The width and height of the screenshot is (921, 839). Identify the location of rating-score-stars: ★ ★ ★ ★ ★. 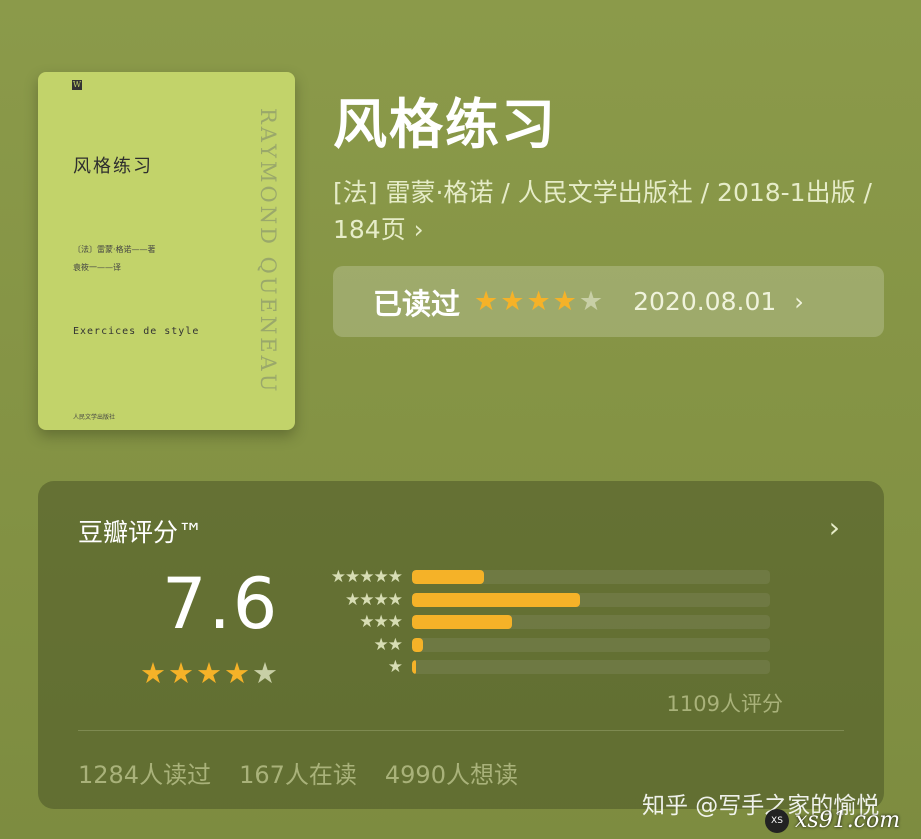
(209, 673).